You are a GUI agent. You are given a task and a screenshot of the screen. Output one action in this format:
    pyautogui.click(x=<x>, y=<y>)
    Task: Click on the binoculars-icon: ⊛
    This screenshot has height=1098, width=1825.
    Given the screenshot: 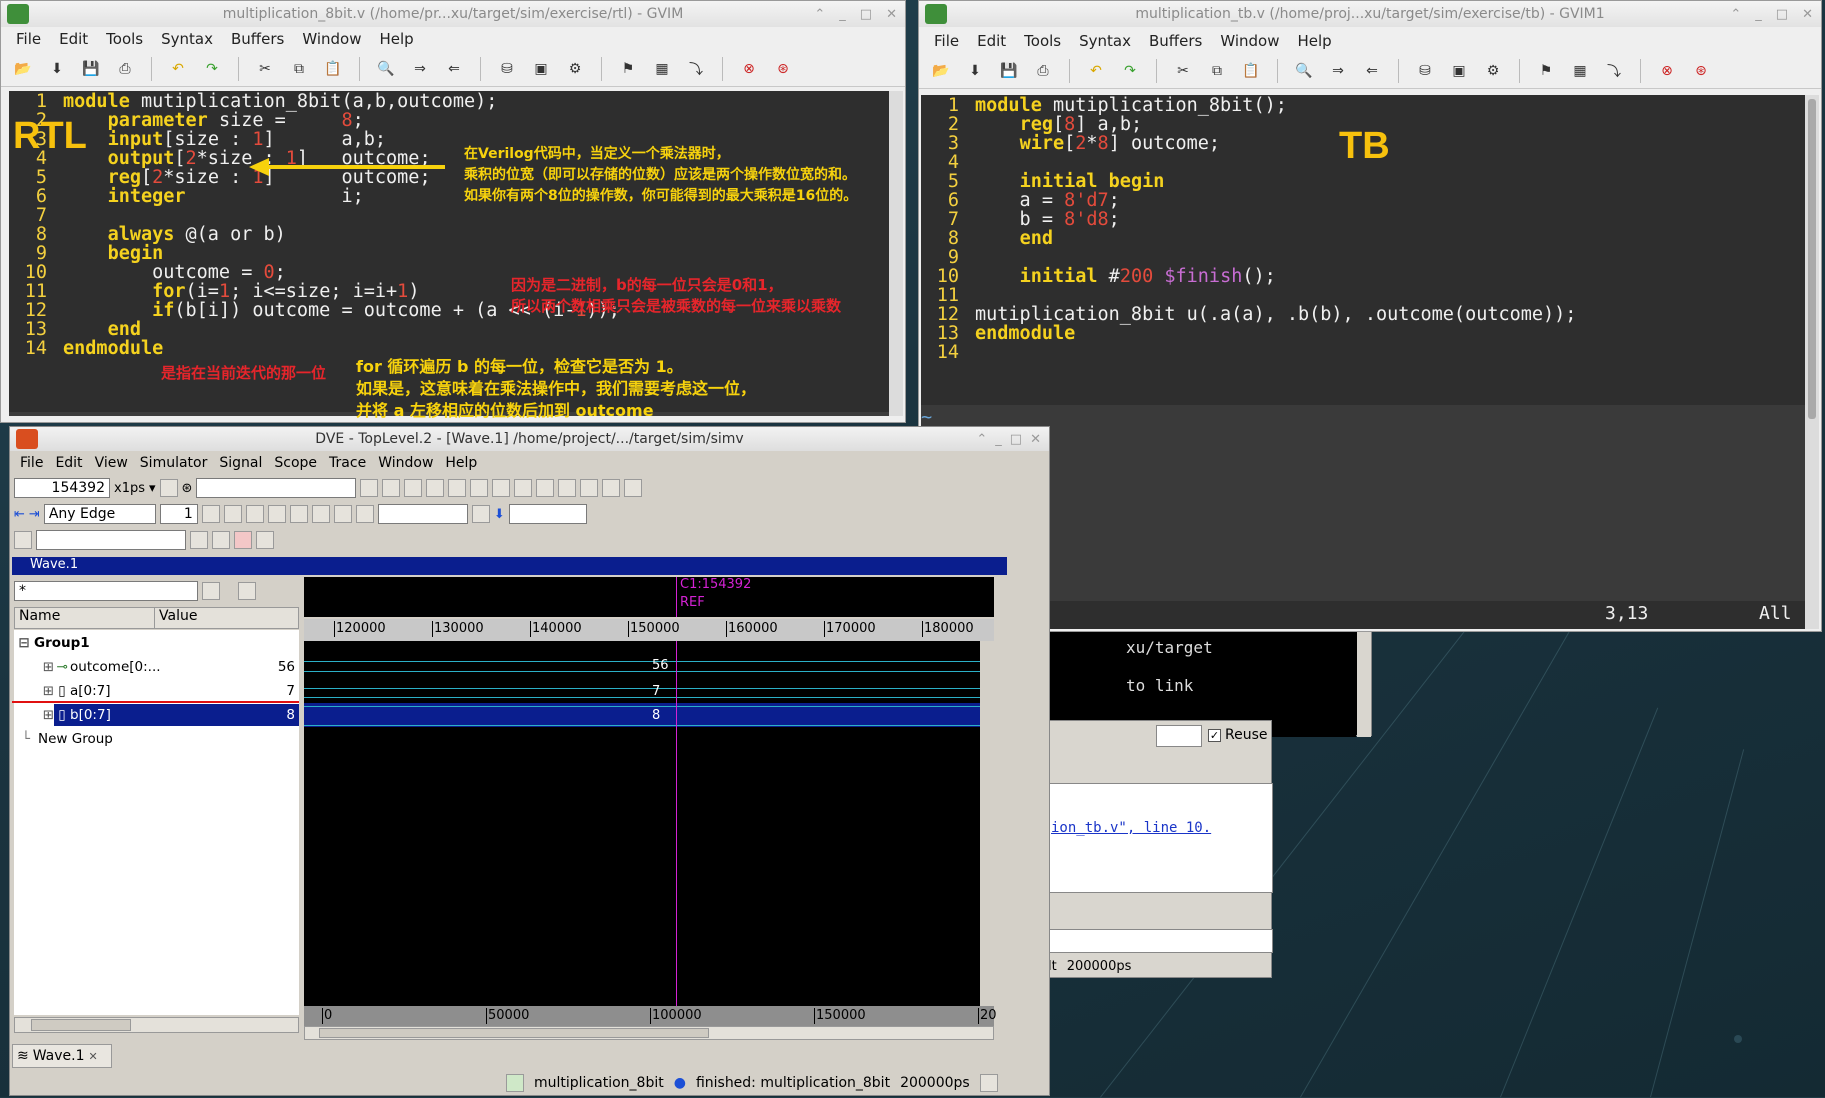 What is the action you would take?
    pyautogui.click(x=187, y=488)
    